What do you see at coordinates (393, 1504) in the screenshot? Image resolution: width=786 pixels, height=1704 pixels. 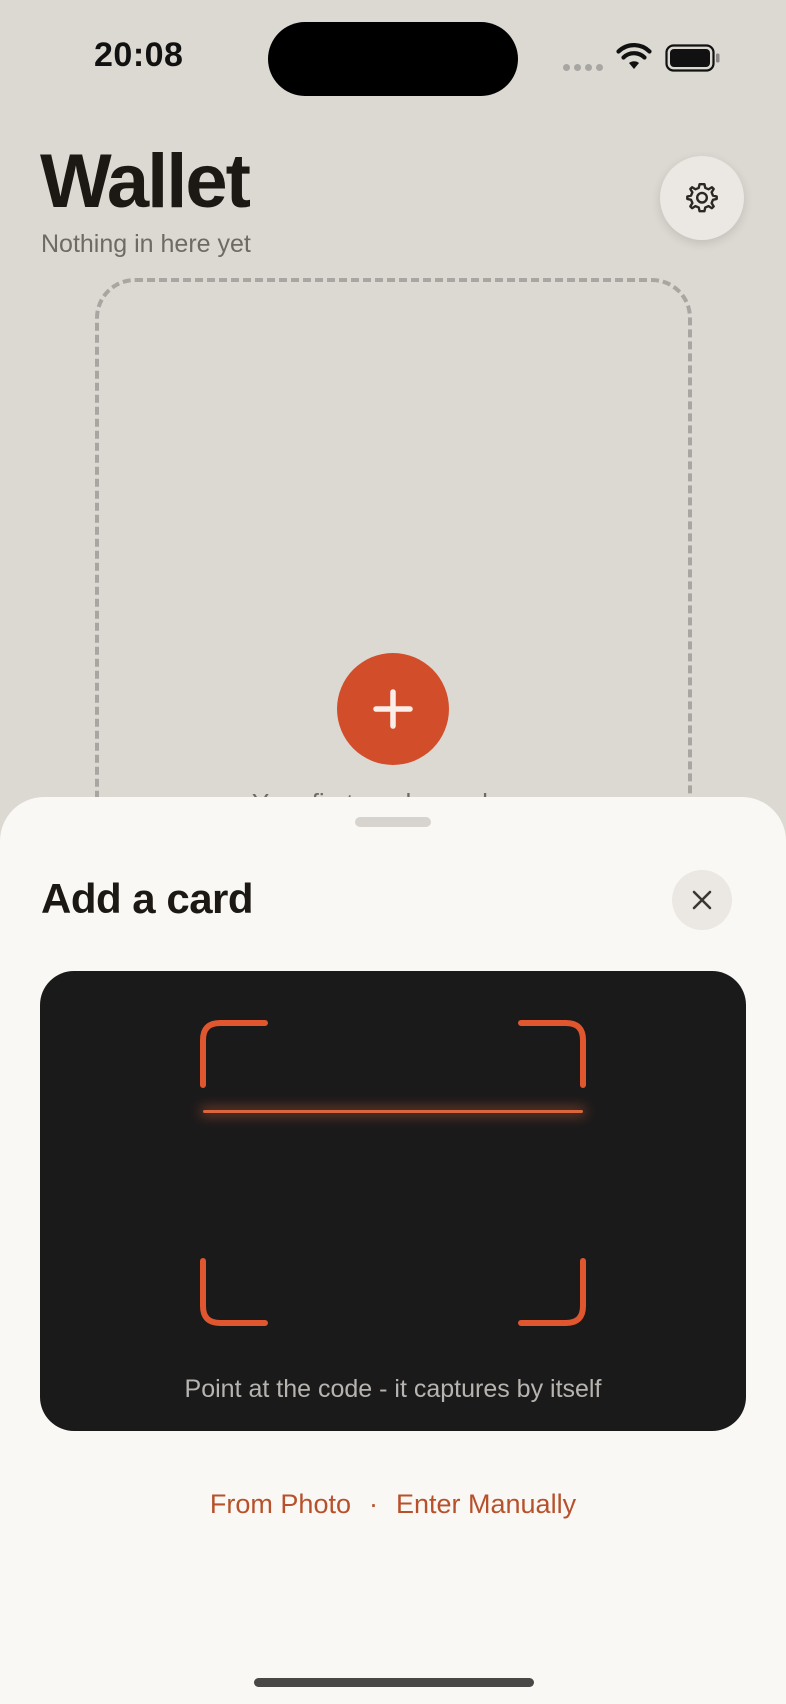 I see `sheet-actions: From Photo · Enter Manually` at bounding box center [393, 1504].